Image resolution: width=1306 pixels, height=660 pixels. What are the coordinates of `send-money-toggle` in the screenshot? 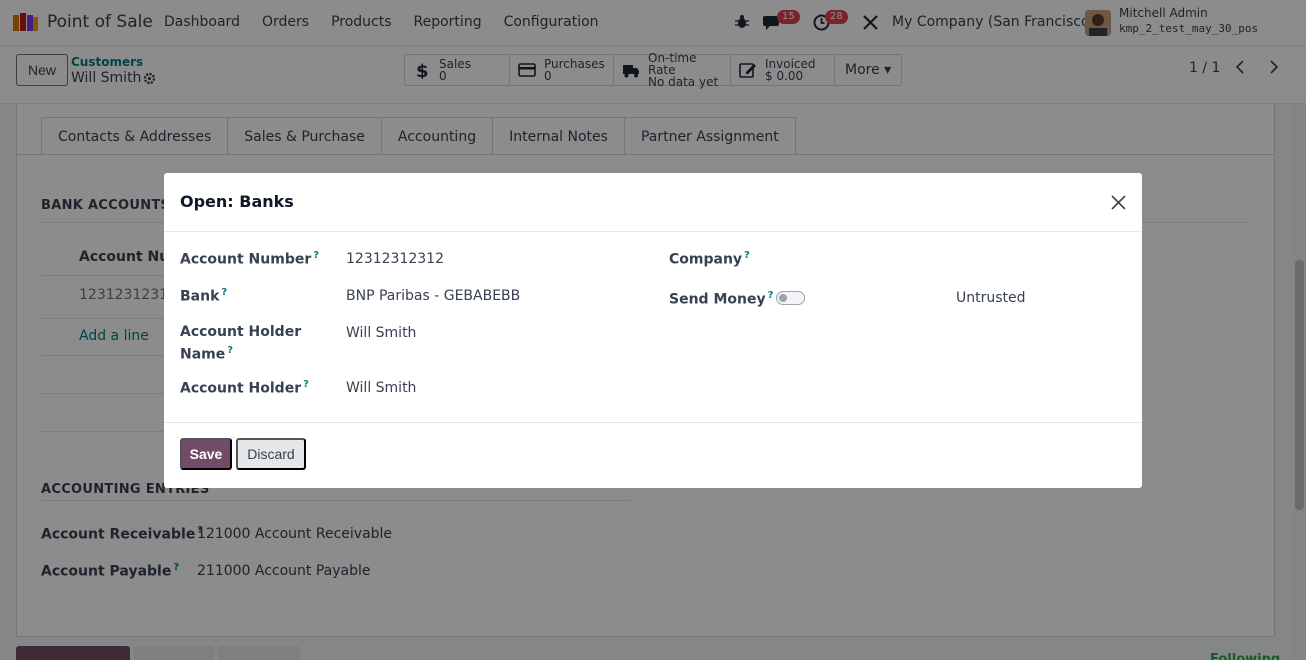 It's located at (790, 298).